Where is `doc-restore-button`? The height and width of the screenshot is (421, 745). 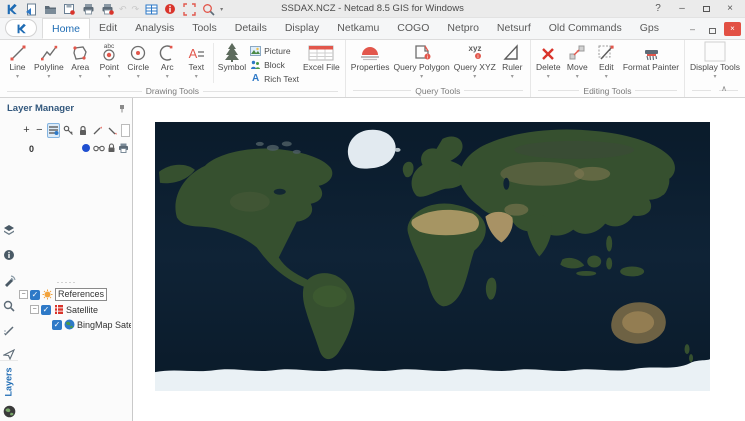 doc-restore-button is located at coordinates (712, 29).